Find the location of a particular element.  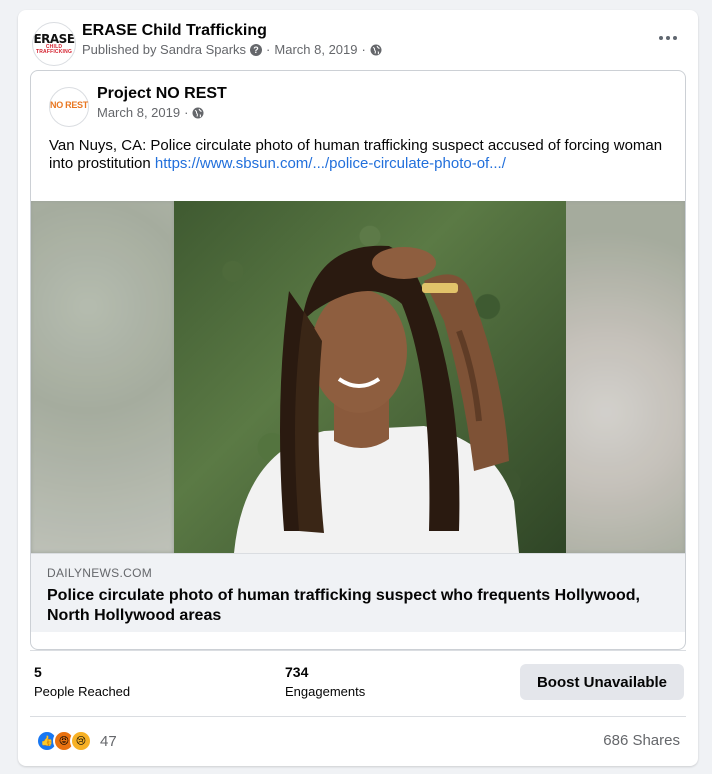

no-rest-logo: NO REST is located at coordinates (69, 105).